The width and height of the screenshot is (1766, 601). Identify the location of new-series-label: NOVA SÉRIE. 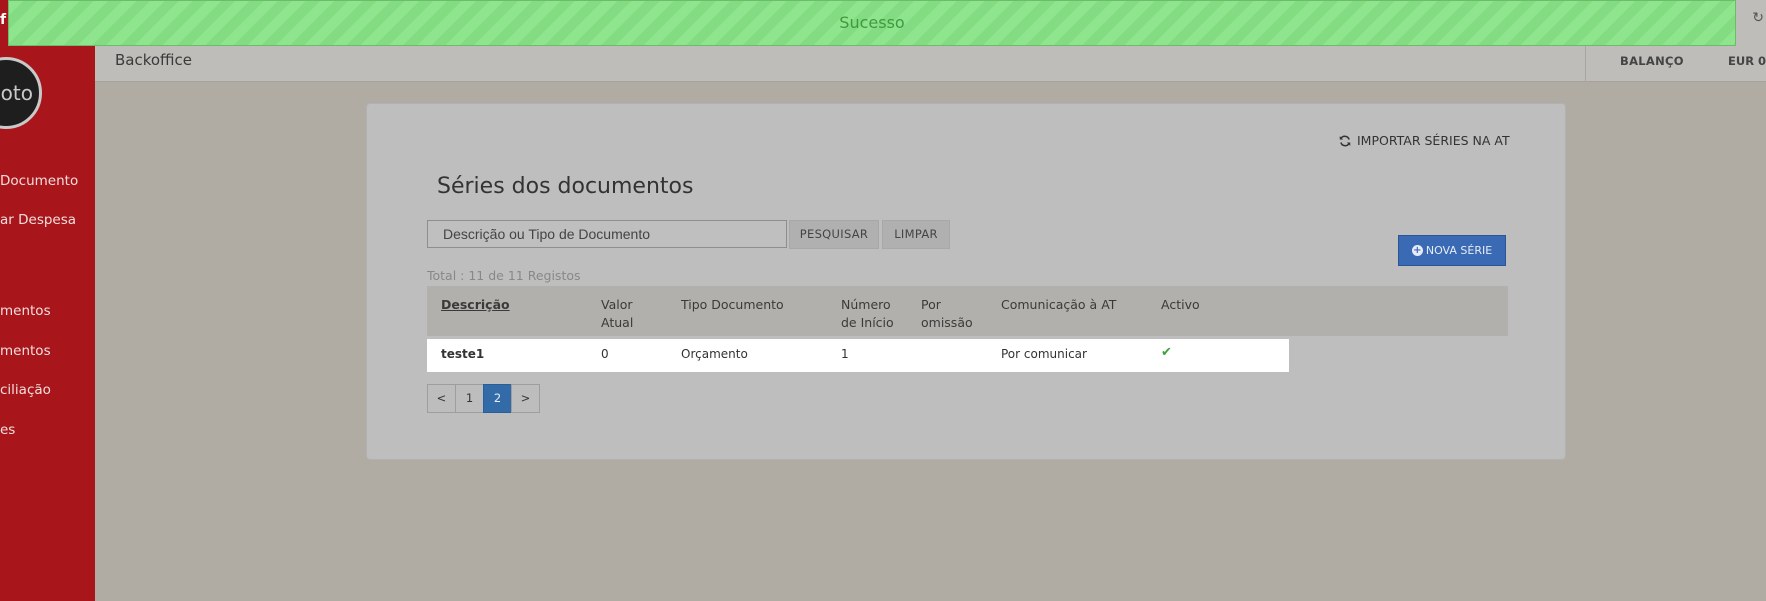
(1459, 250).